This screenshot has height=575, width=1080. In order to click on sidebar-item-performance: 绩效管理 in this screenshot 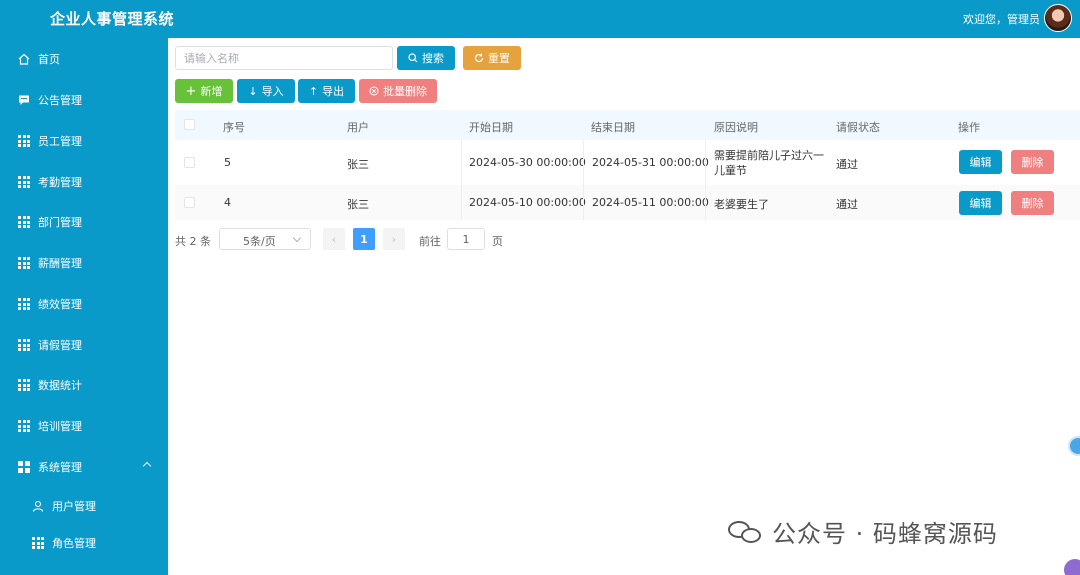, I will do `click(84, 304)`.